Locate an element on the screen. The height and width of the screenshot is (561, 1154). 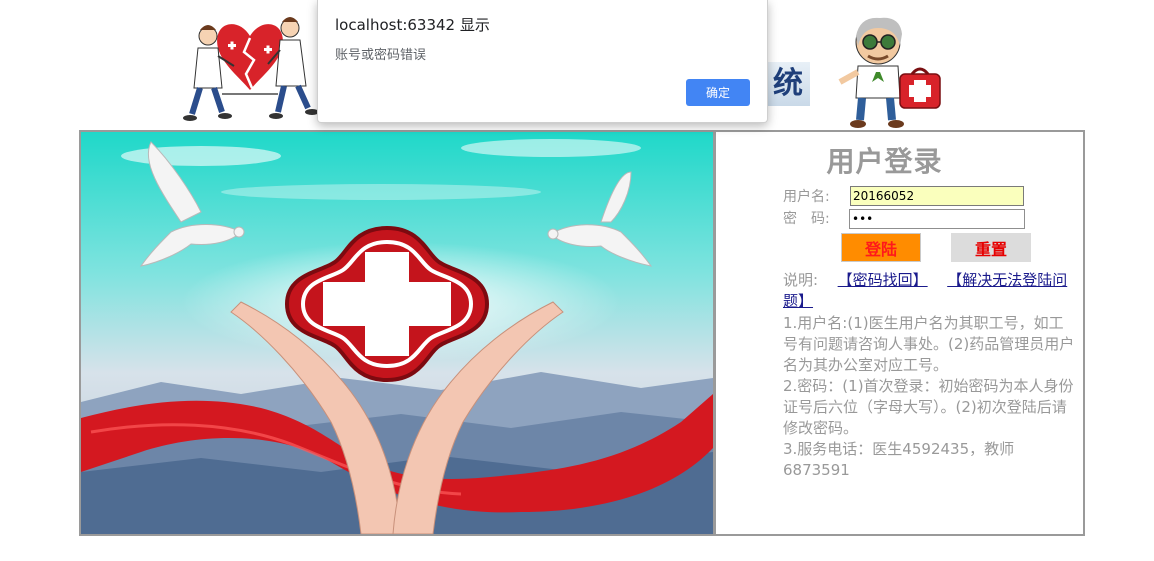
note-service-phone: 3.服务电话：医生4592435，教师6873591 is located at coordinates (899, 459).